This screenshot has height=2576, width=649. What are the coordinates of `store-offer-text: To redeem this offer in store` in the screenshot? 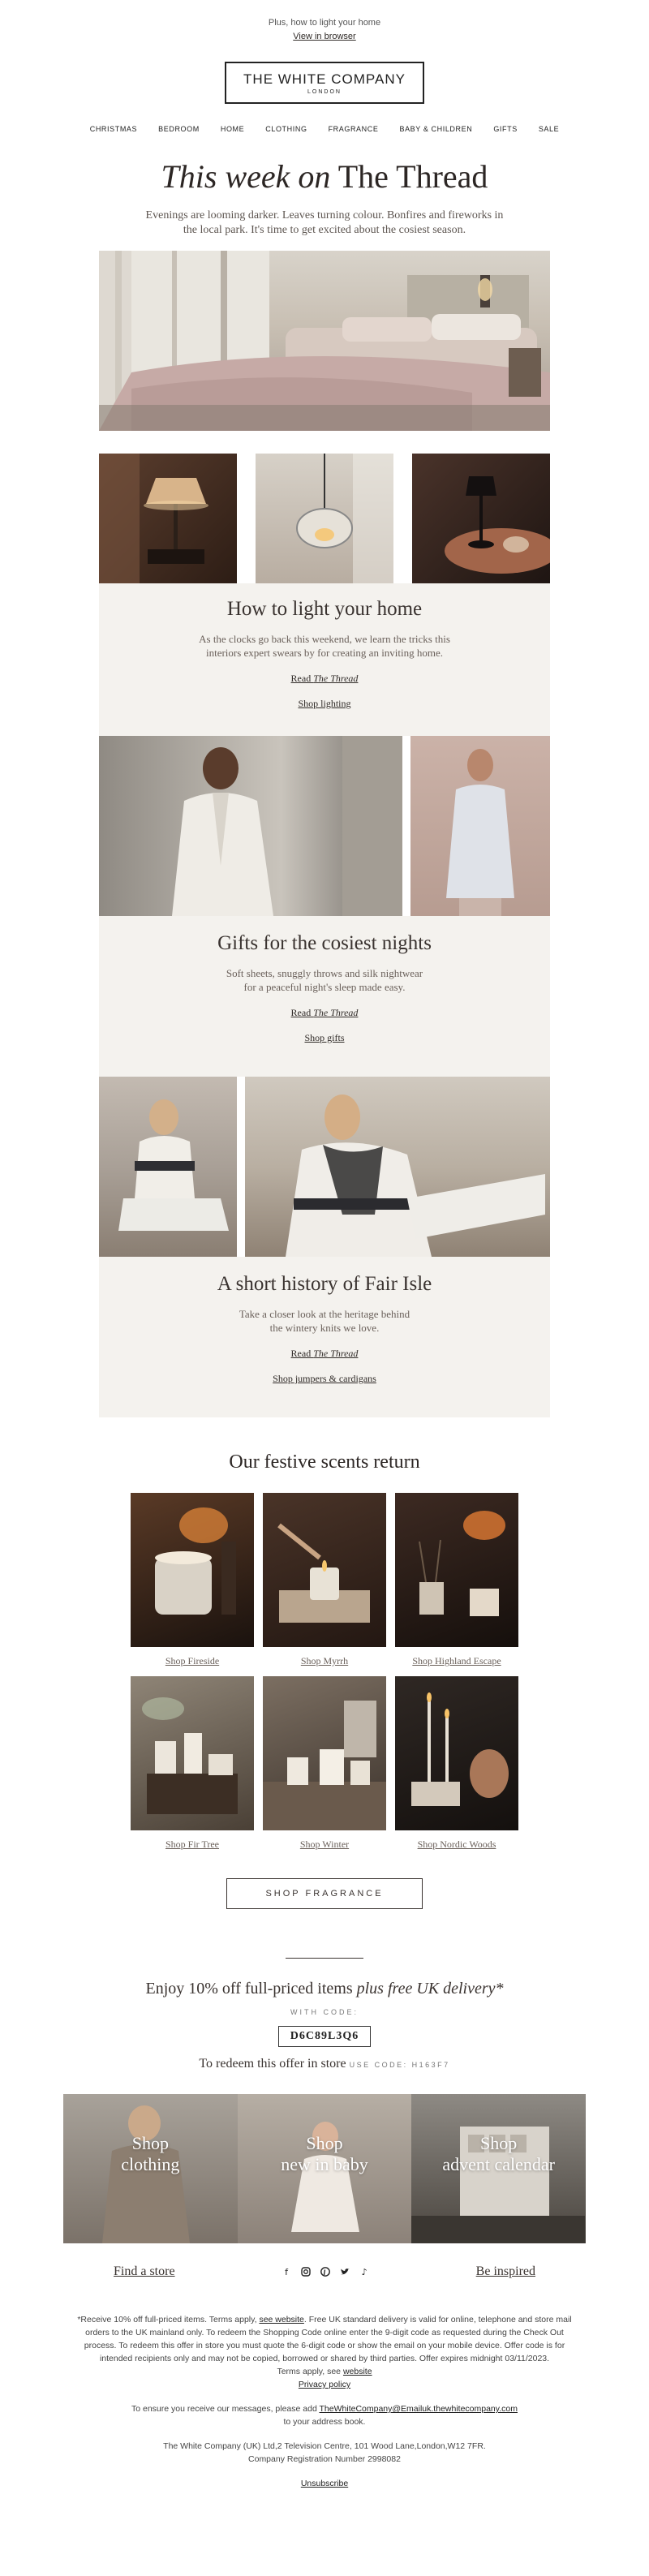 It's located at (274, 2064).